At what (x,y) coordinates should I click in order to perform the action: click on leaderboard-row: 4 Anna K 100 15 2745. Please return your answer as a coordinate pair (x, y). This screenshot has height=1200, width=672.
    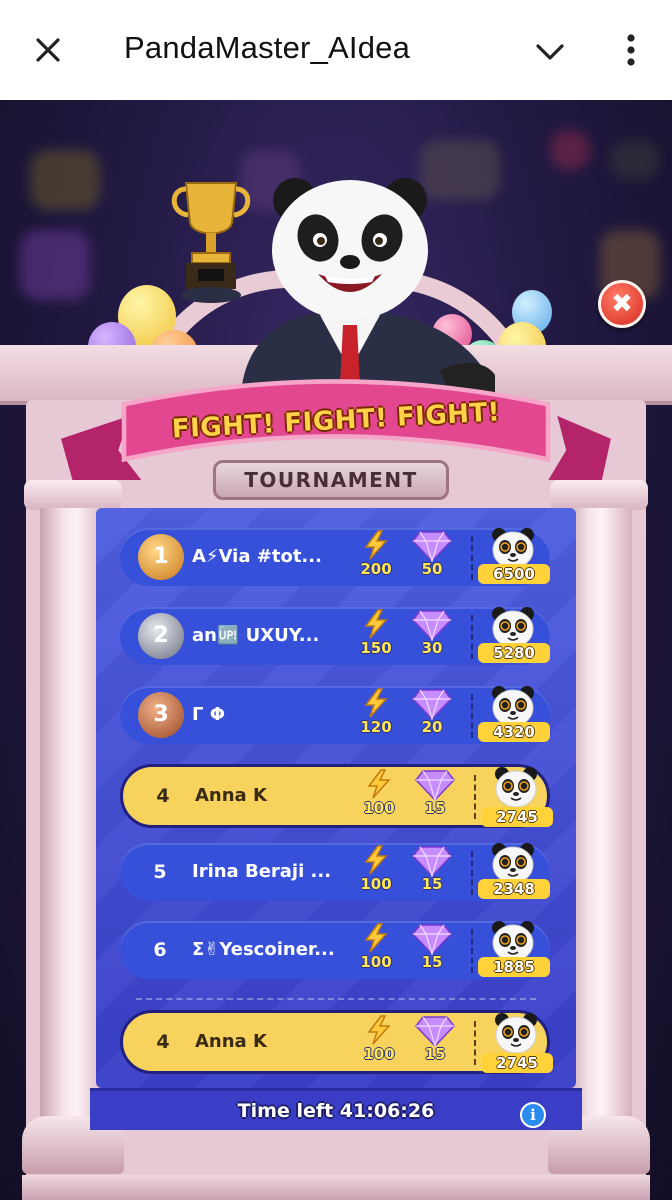
    Looking at the image, I should click on (336, 796).